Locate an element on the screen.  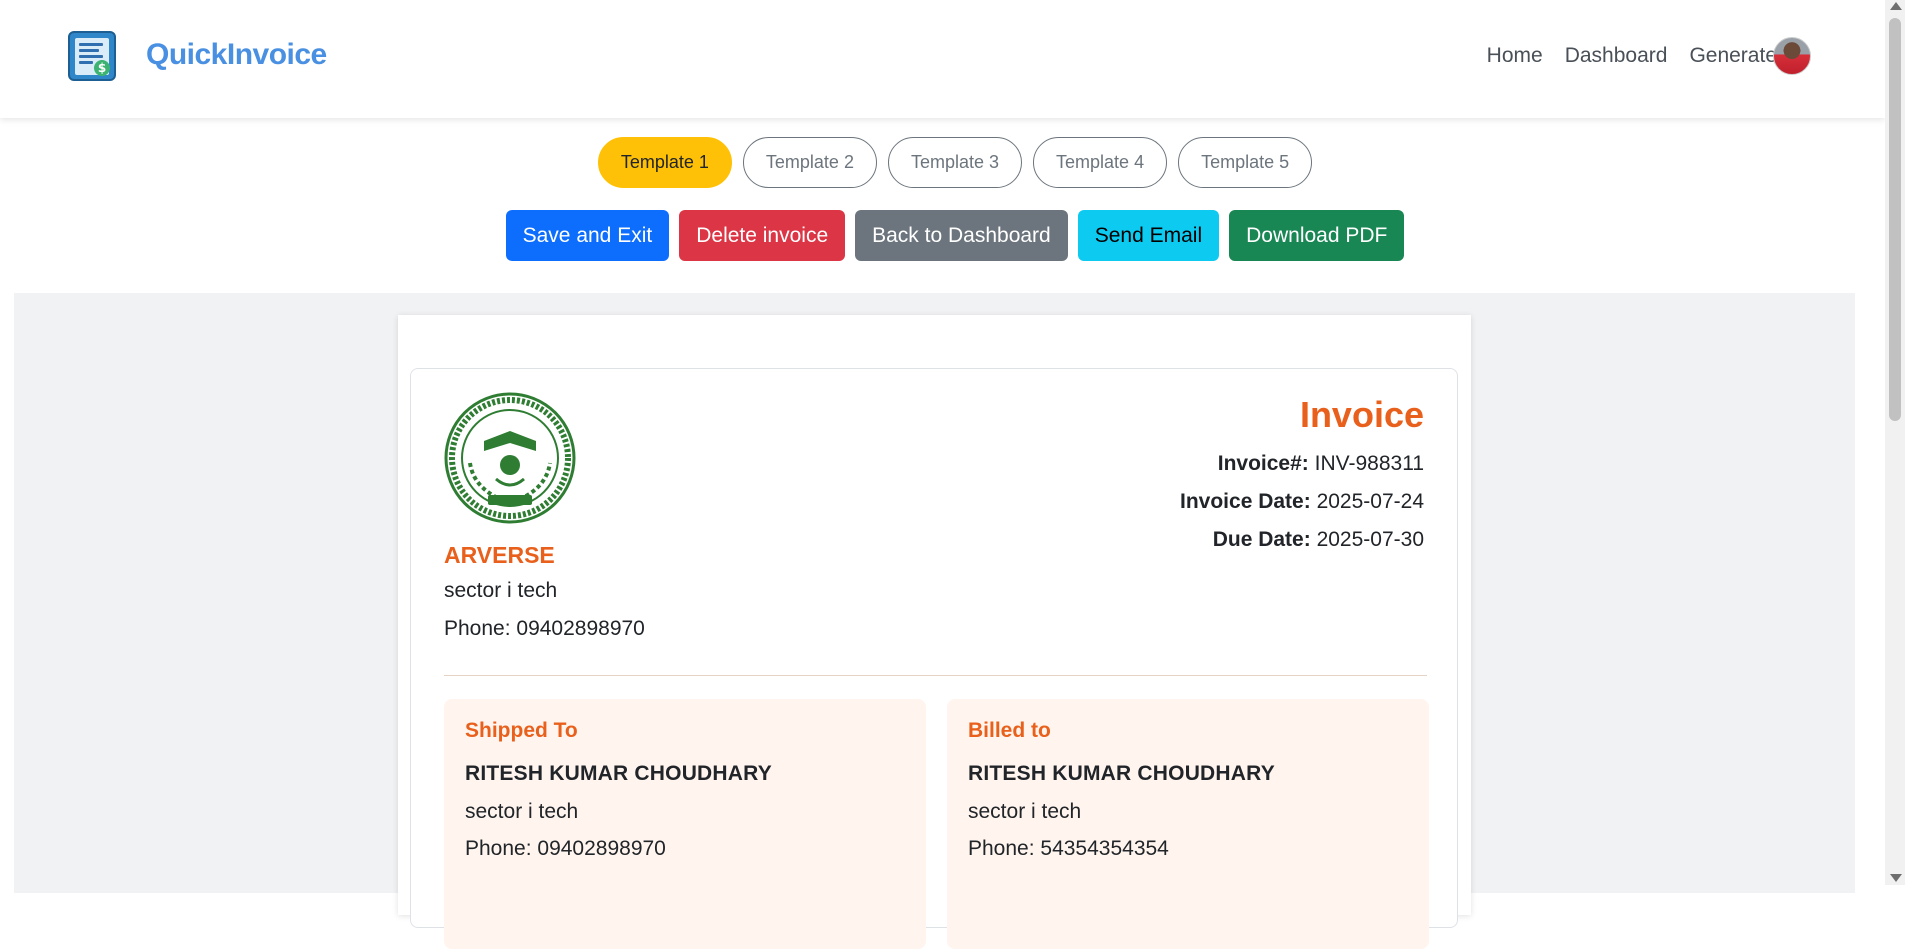
nav-generate-link: Generate is located at coordinates (1733, 56).